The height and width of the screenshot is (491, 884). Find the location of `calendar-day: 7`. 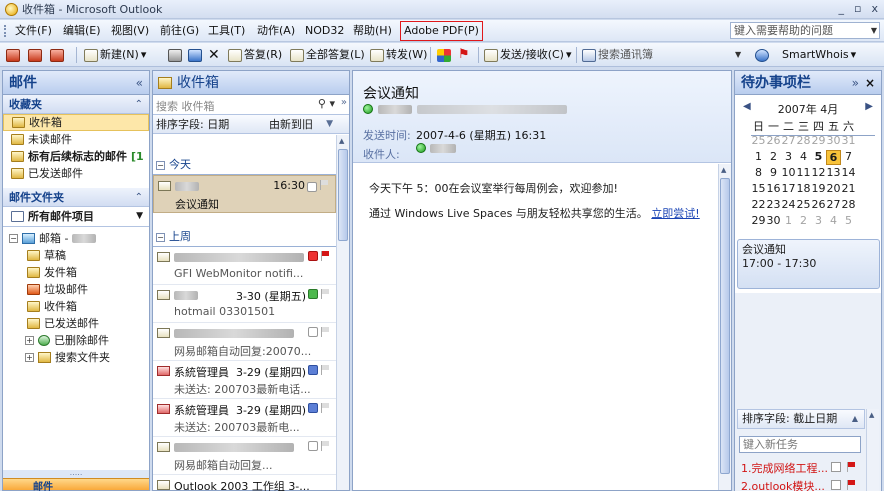

calendar-day: 7 is located at coordinates (848, 157).